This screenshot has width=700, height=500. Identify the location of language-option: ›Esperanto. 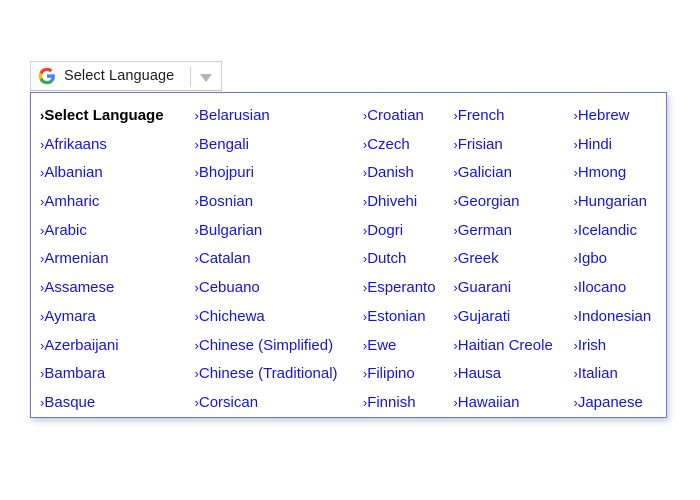
(408, 288).